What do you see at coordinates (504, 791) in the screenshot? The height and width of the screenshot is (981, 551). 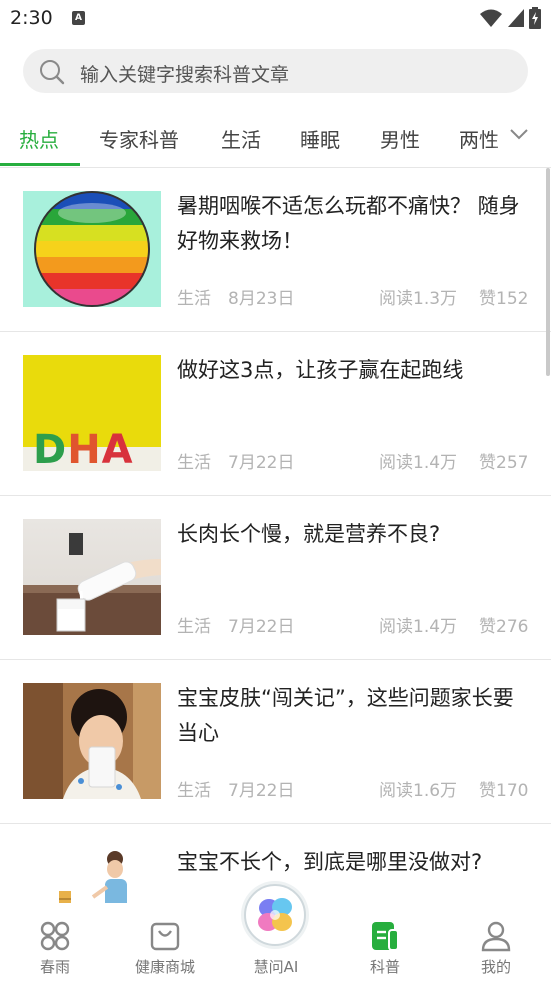 I see `article-likes: 赞170` at bounding box center [504, 791].